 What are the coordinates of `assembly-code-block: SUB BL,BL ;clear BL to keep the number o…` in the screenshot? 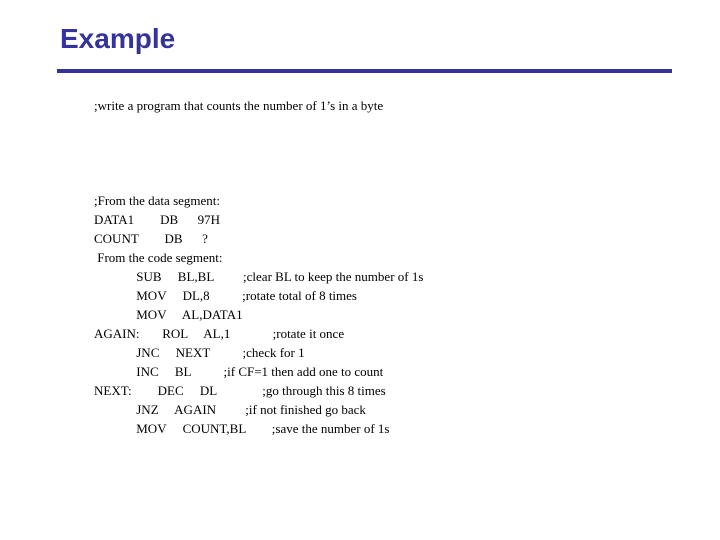 It's located at (259, 352).